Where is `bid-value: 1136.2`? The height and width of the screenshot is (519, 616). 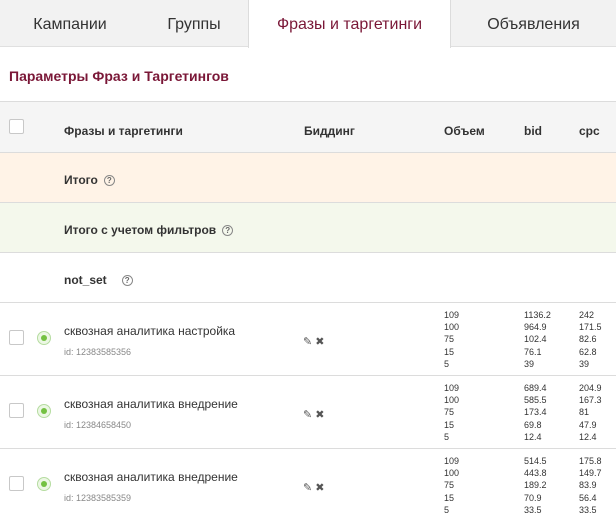
bid-value: 1136.2 is located at coordinates (537, 315).